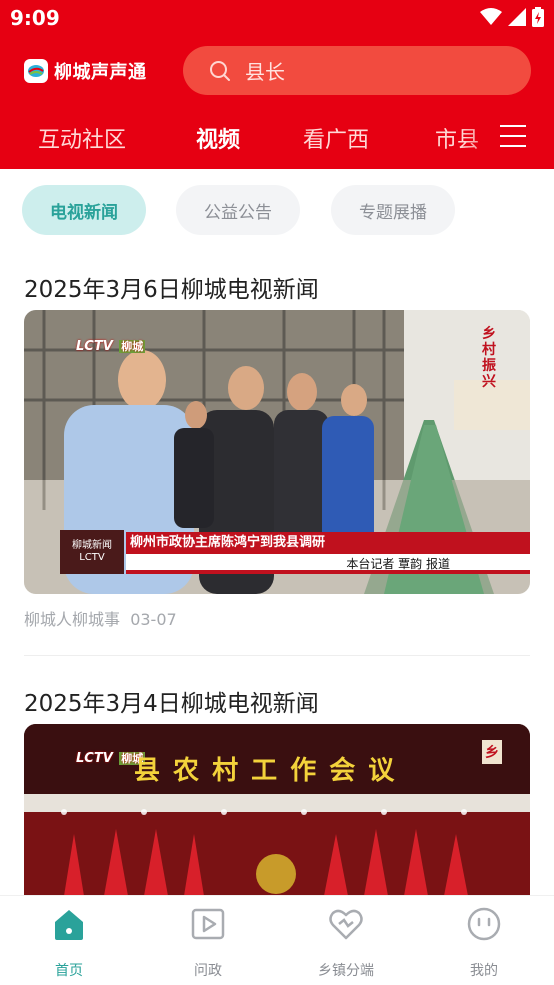 The image size is (554, 985). I want to click on news-caption-bar: 柳城新闻 LCTV 柳州市政协主席陈鸿宁到我县调研 本台记者 覃韵 报道, so click(295, 552).